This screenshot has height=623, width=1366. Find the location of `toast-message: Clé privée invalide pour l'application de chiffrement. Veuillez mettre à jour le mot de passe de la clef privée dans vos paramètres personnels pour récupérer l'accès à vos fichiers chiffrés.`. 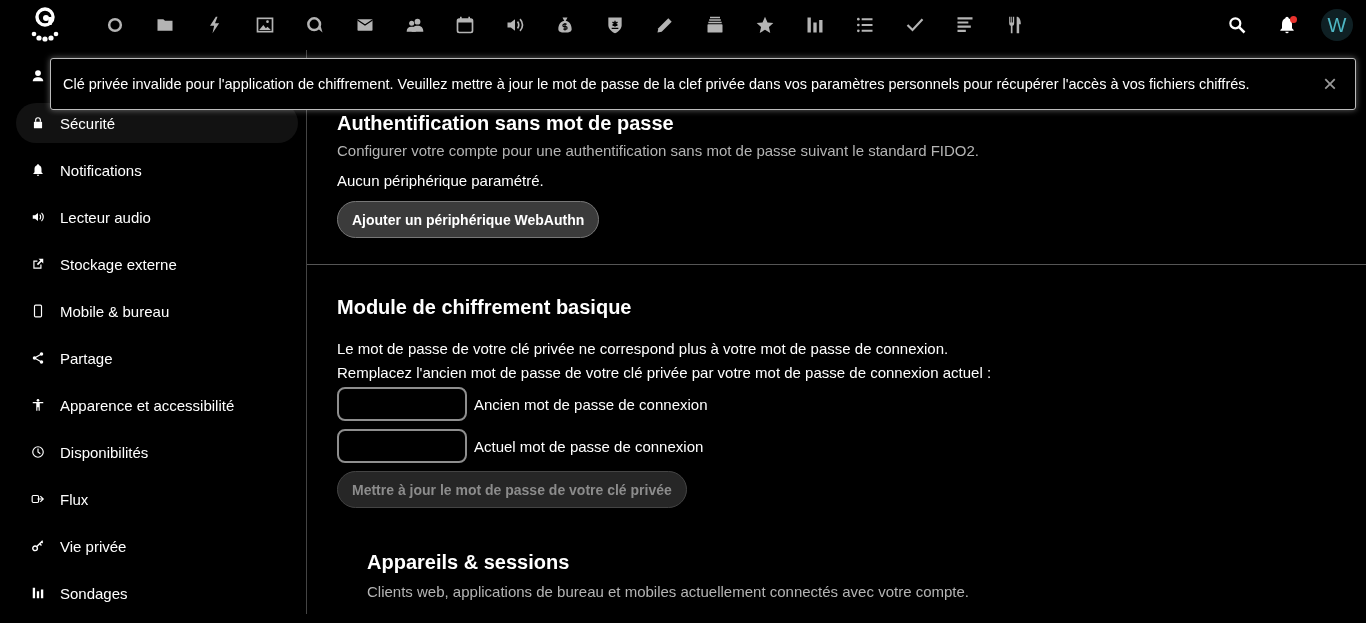

toast-message: Clé privée invalide pour l'application de chiffrement. Veuillez mettre à jour le mot de passe de la clef privée dans vos paramètres personnels pour récupérer l'accès à vos fichiers chiffrés. is located at coordinates (657, 84).